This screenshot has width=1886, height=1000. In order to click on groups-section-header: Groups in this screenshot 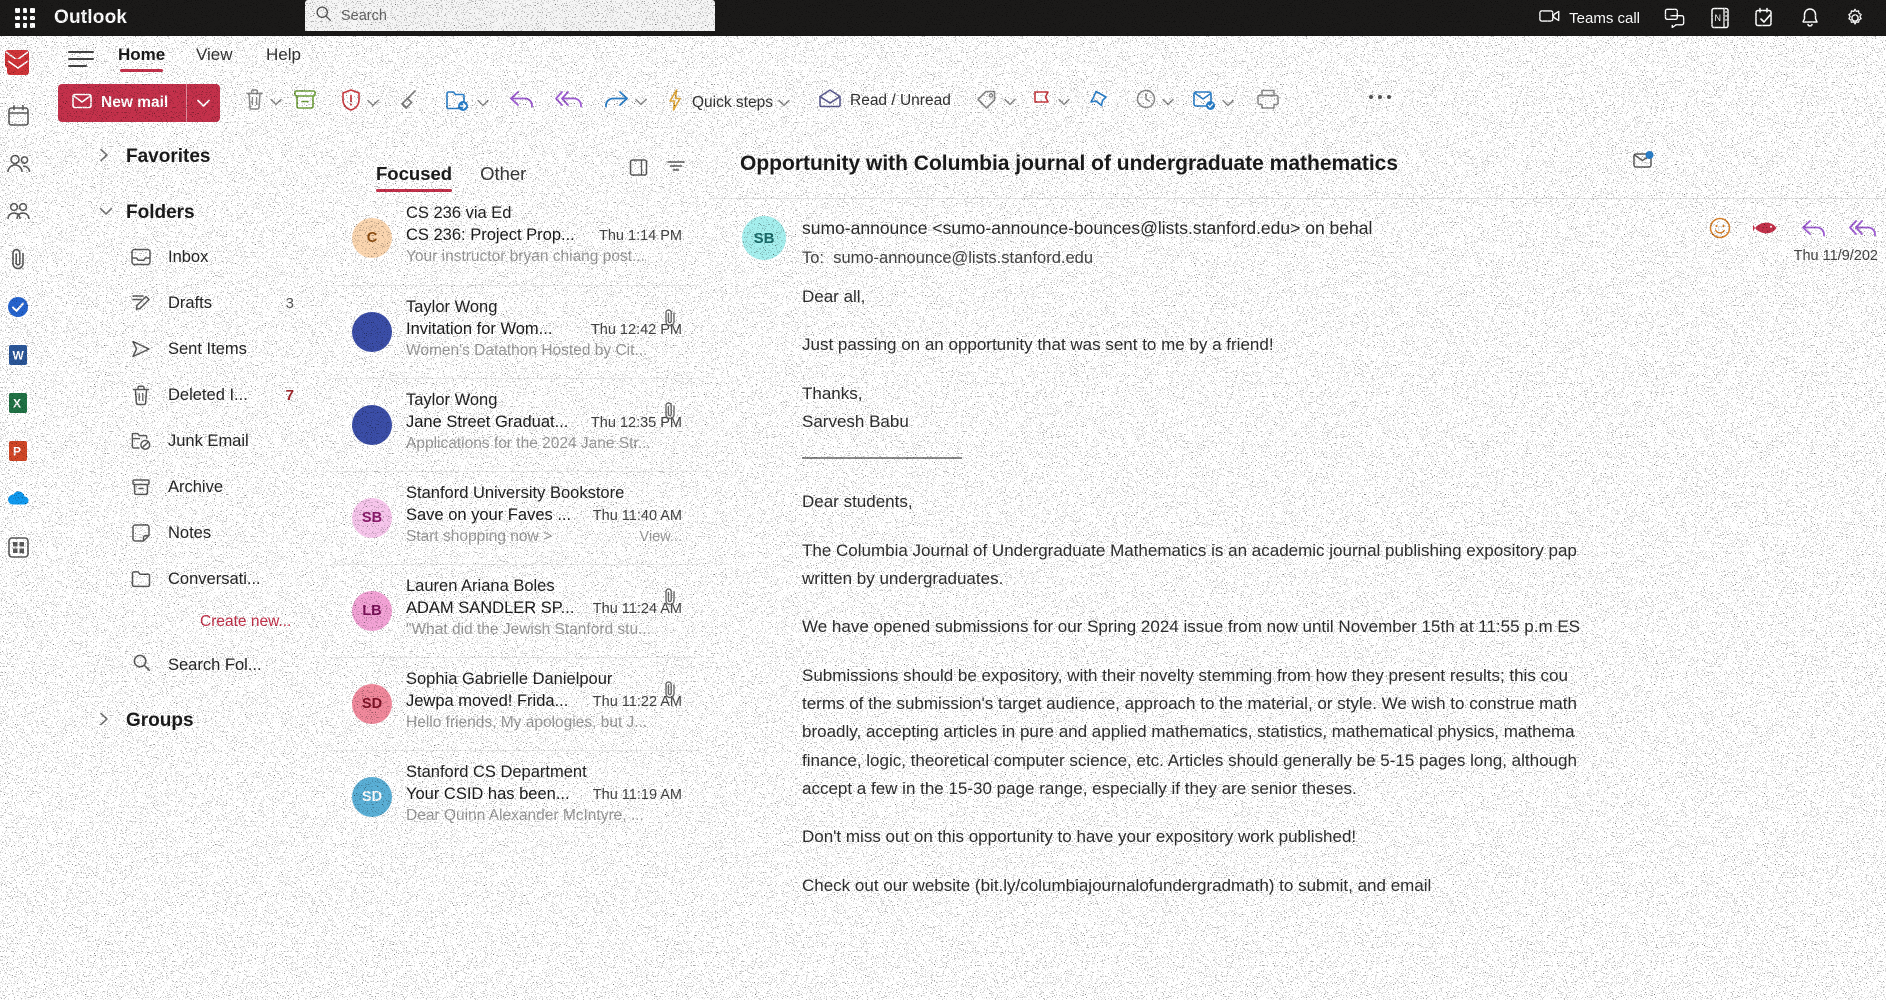, I will do `click(185, 721)`.